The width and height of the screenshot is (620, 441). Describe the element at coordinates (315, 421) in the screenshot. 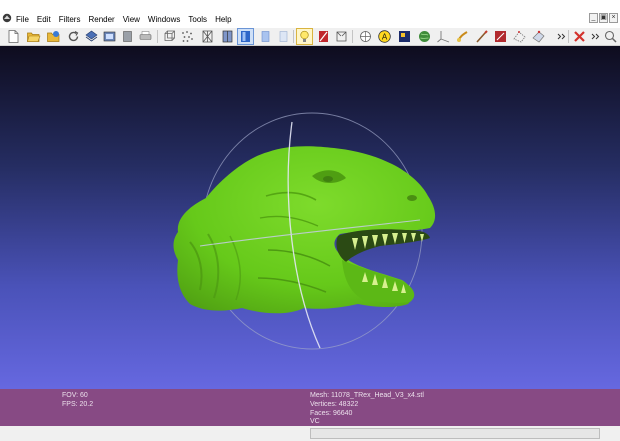

I see `vertex-color-label: VC` at that location.